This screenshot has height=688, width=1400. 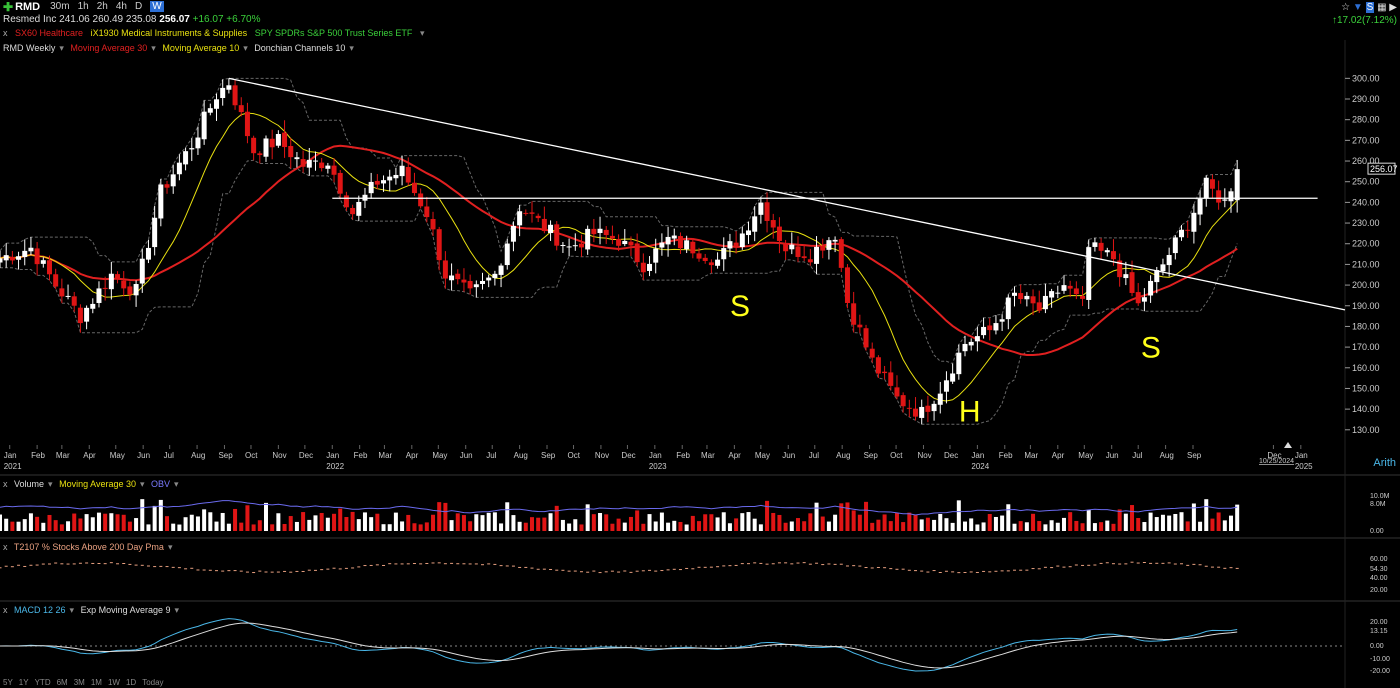 I want to click on y-tick-label: 290.00, so click(x=1366, y=99).